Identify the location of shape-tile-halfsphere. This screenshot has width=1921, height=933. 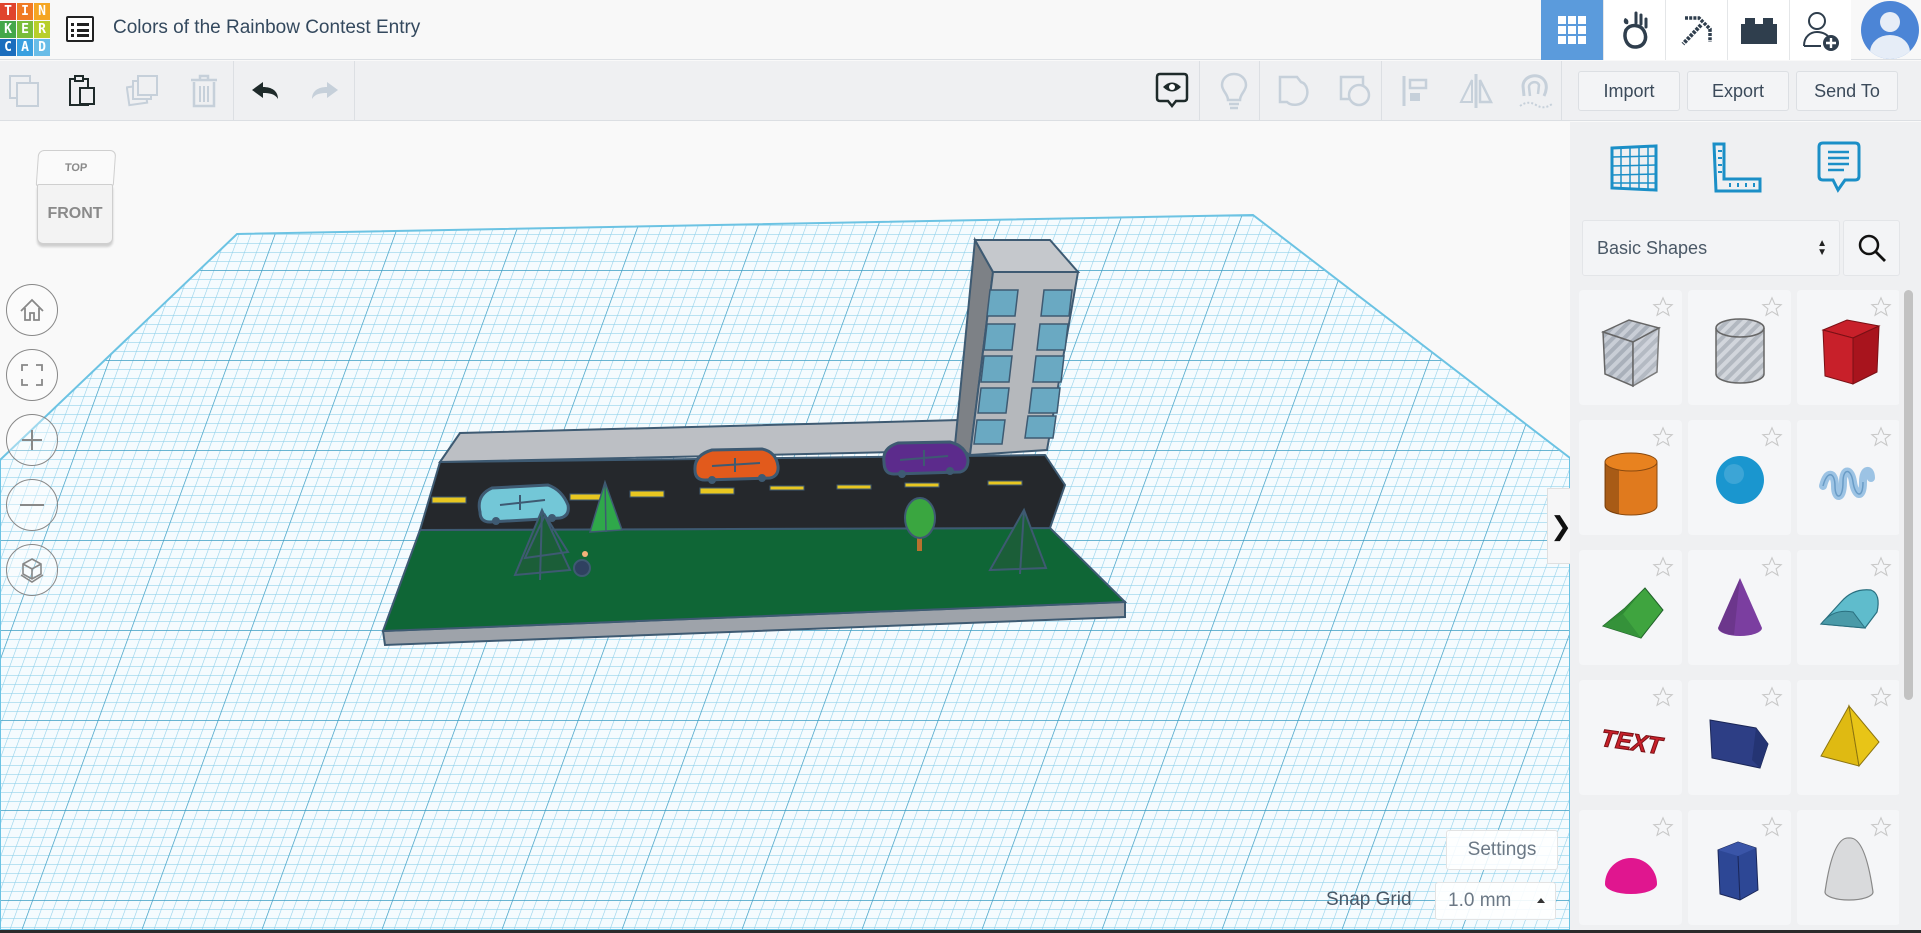
(1630, 867).